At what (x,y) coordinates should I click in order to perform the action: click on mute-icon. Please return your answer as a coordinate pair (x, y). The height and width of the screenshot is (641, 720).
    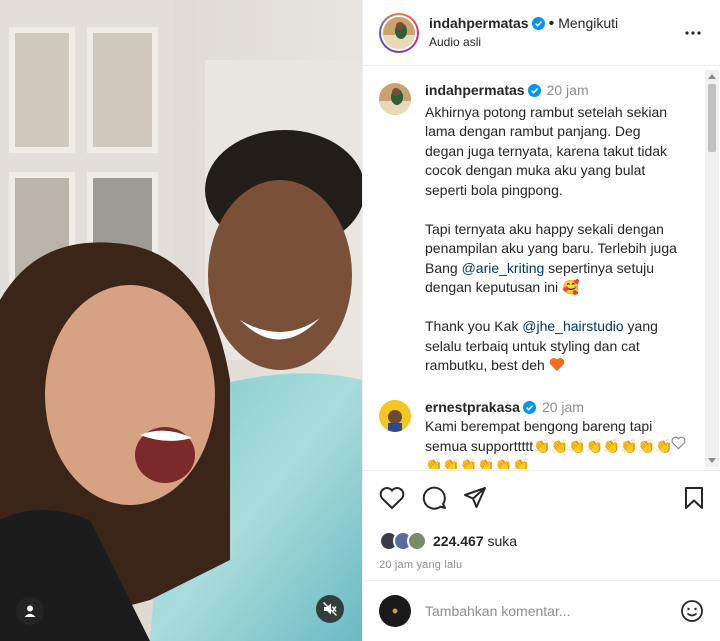
    Looking at the image, I should click on (330, 609).